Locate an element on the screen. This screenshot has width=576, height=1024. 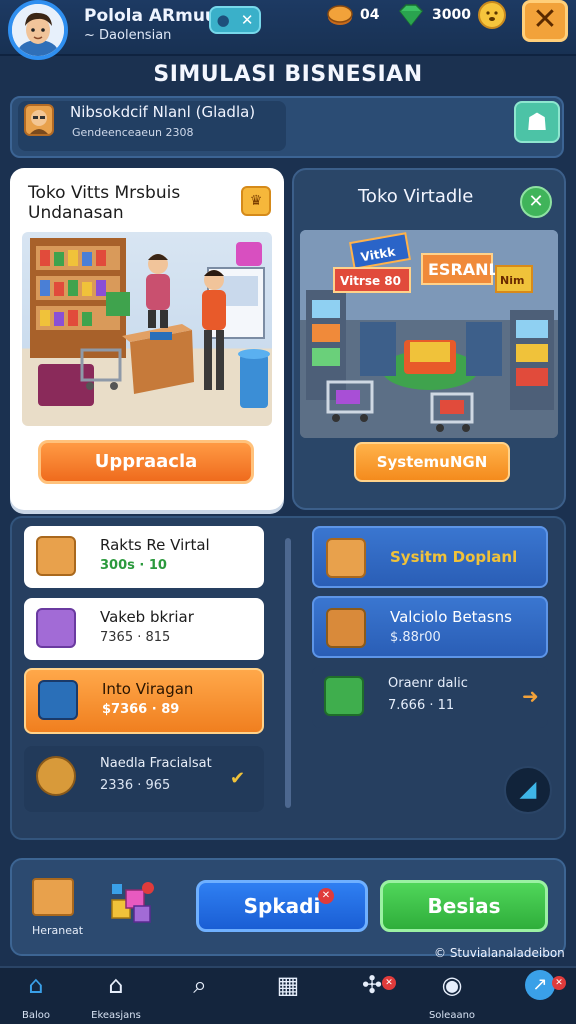
list-item: Rakts Re Virtal 300s · 10 is located at coordinates (144, 557).